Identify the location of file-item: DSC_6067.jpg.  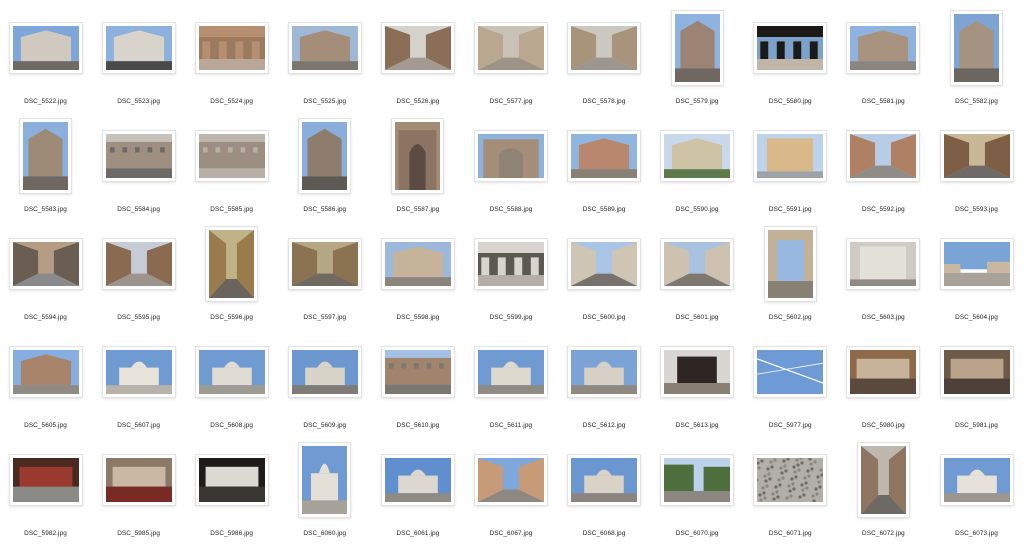
(511, 494).